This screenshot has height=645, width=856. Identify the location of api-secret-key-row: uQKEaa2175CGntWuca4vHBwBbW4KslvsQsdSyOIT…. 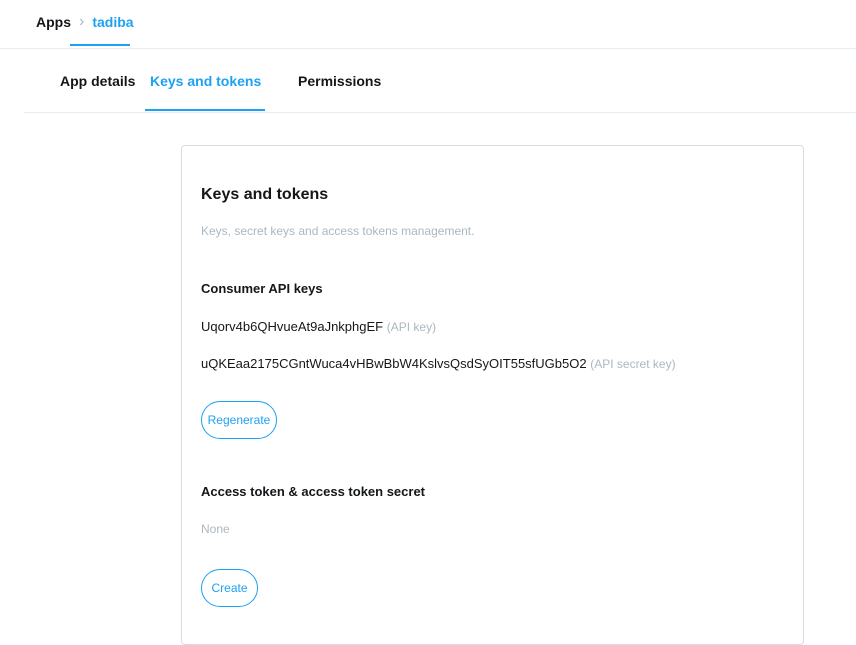
(438, 363).